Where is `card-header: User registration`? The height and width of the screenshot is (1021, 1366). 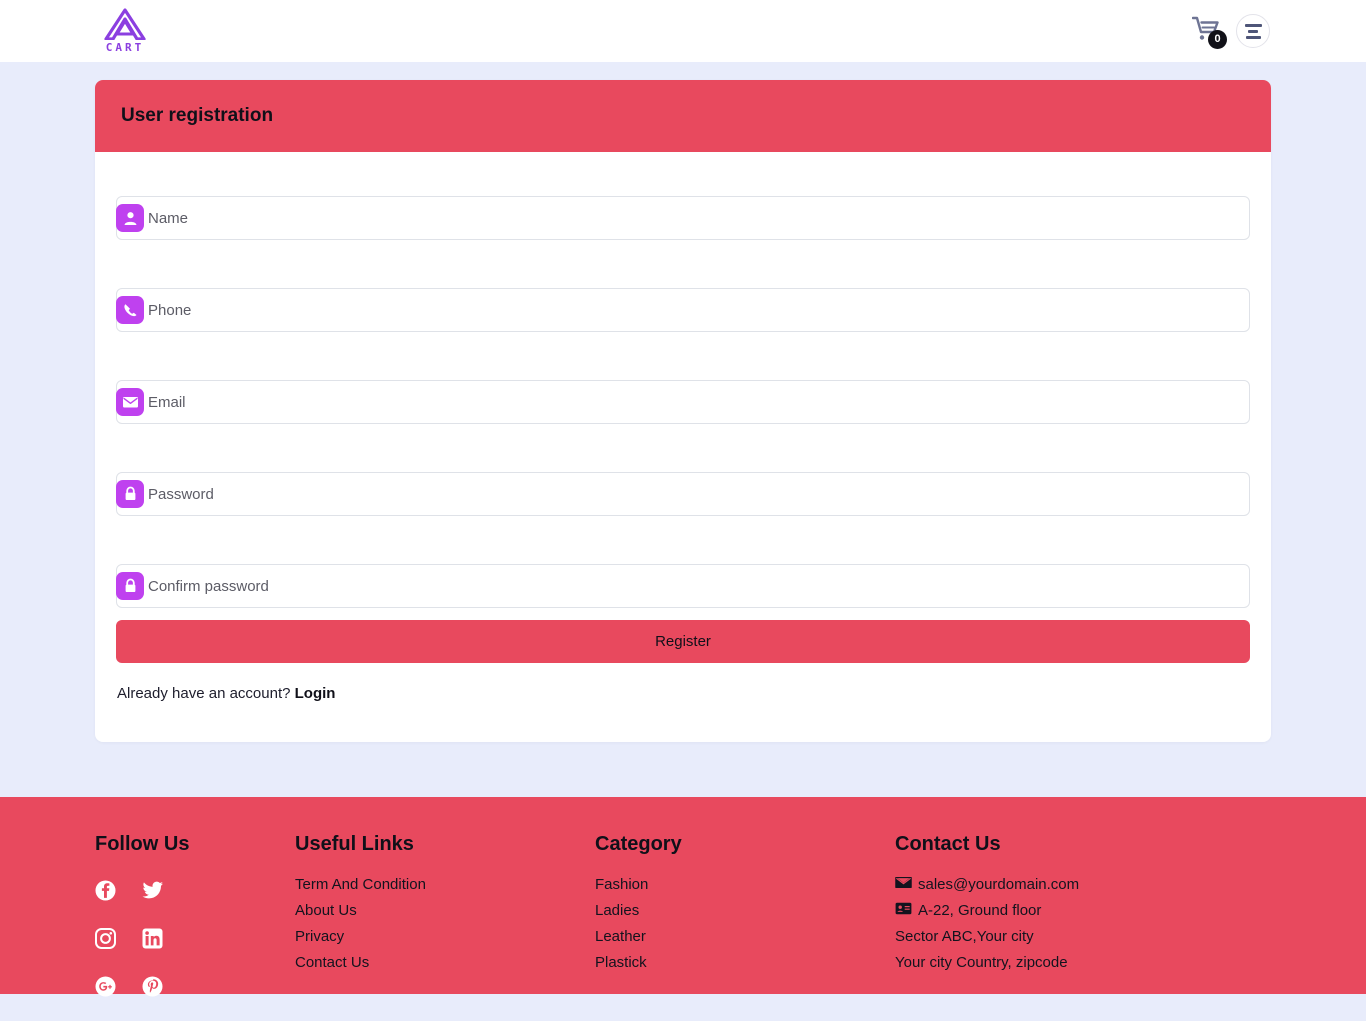
card-header: User registration is located at coordinates (683, 116).